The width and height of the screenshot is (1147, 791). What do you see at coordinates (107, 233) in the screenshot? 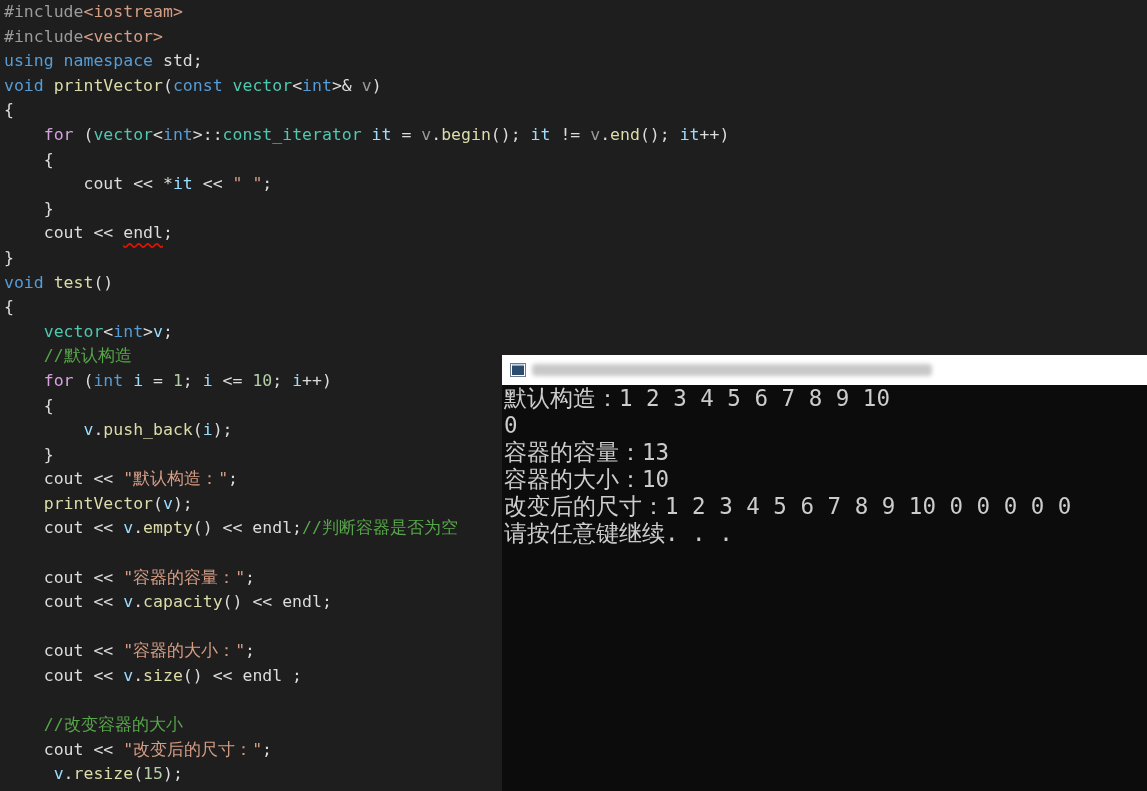
I see `code-line: cout << endl;` at bounding box center [107, 233].